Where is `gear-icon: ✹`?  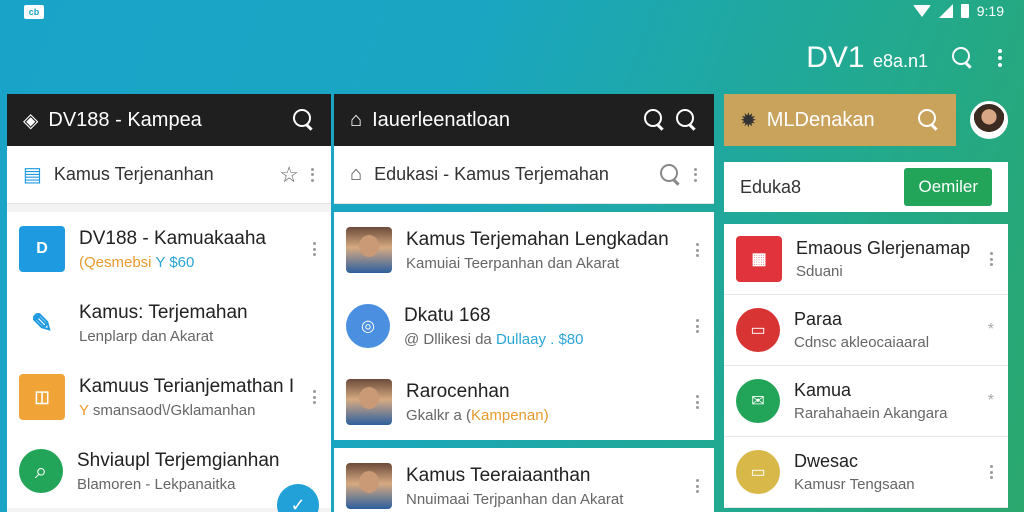 gear-icon: ✹ is located at coordinates (748, 120).